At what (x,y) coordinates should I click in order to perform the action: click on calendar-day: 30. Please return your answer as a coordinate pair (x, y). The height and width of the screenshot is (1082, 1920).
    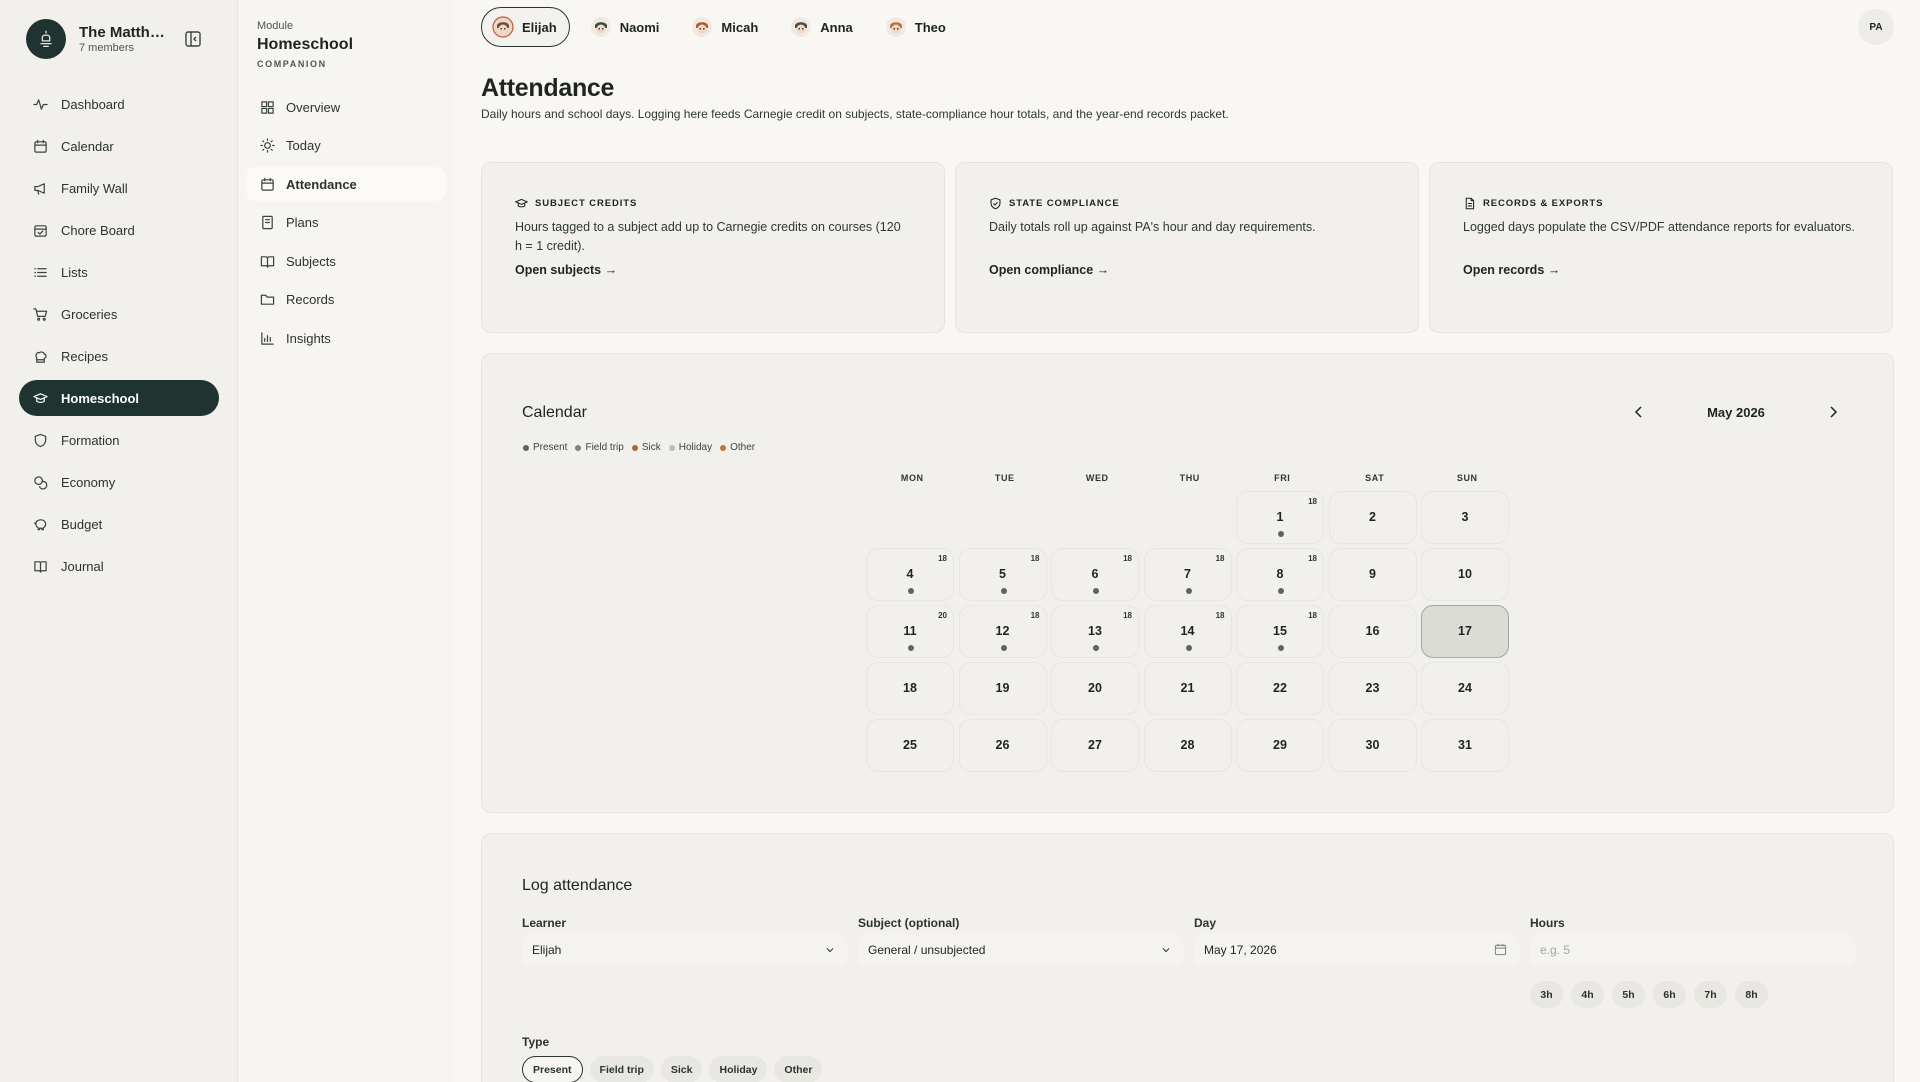
    Looking at the image, I should click on (1372, 745).